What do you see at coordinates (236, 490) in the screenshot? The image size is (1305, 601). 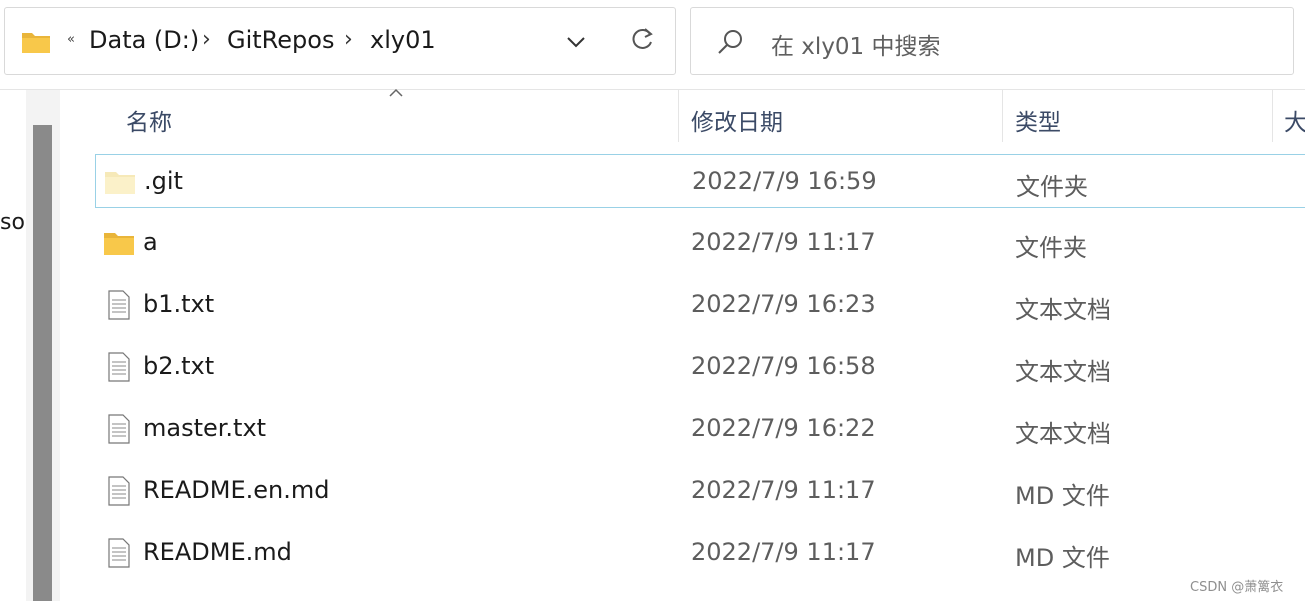 I see `file-name: README.en.md` at bounding box center [236, 490].